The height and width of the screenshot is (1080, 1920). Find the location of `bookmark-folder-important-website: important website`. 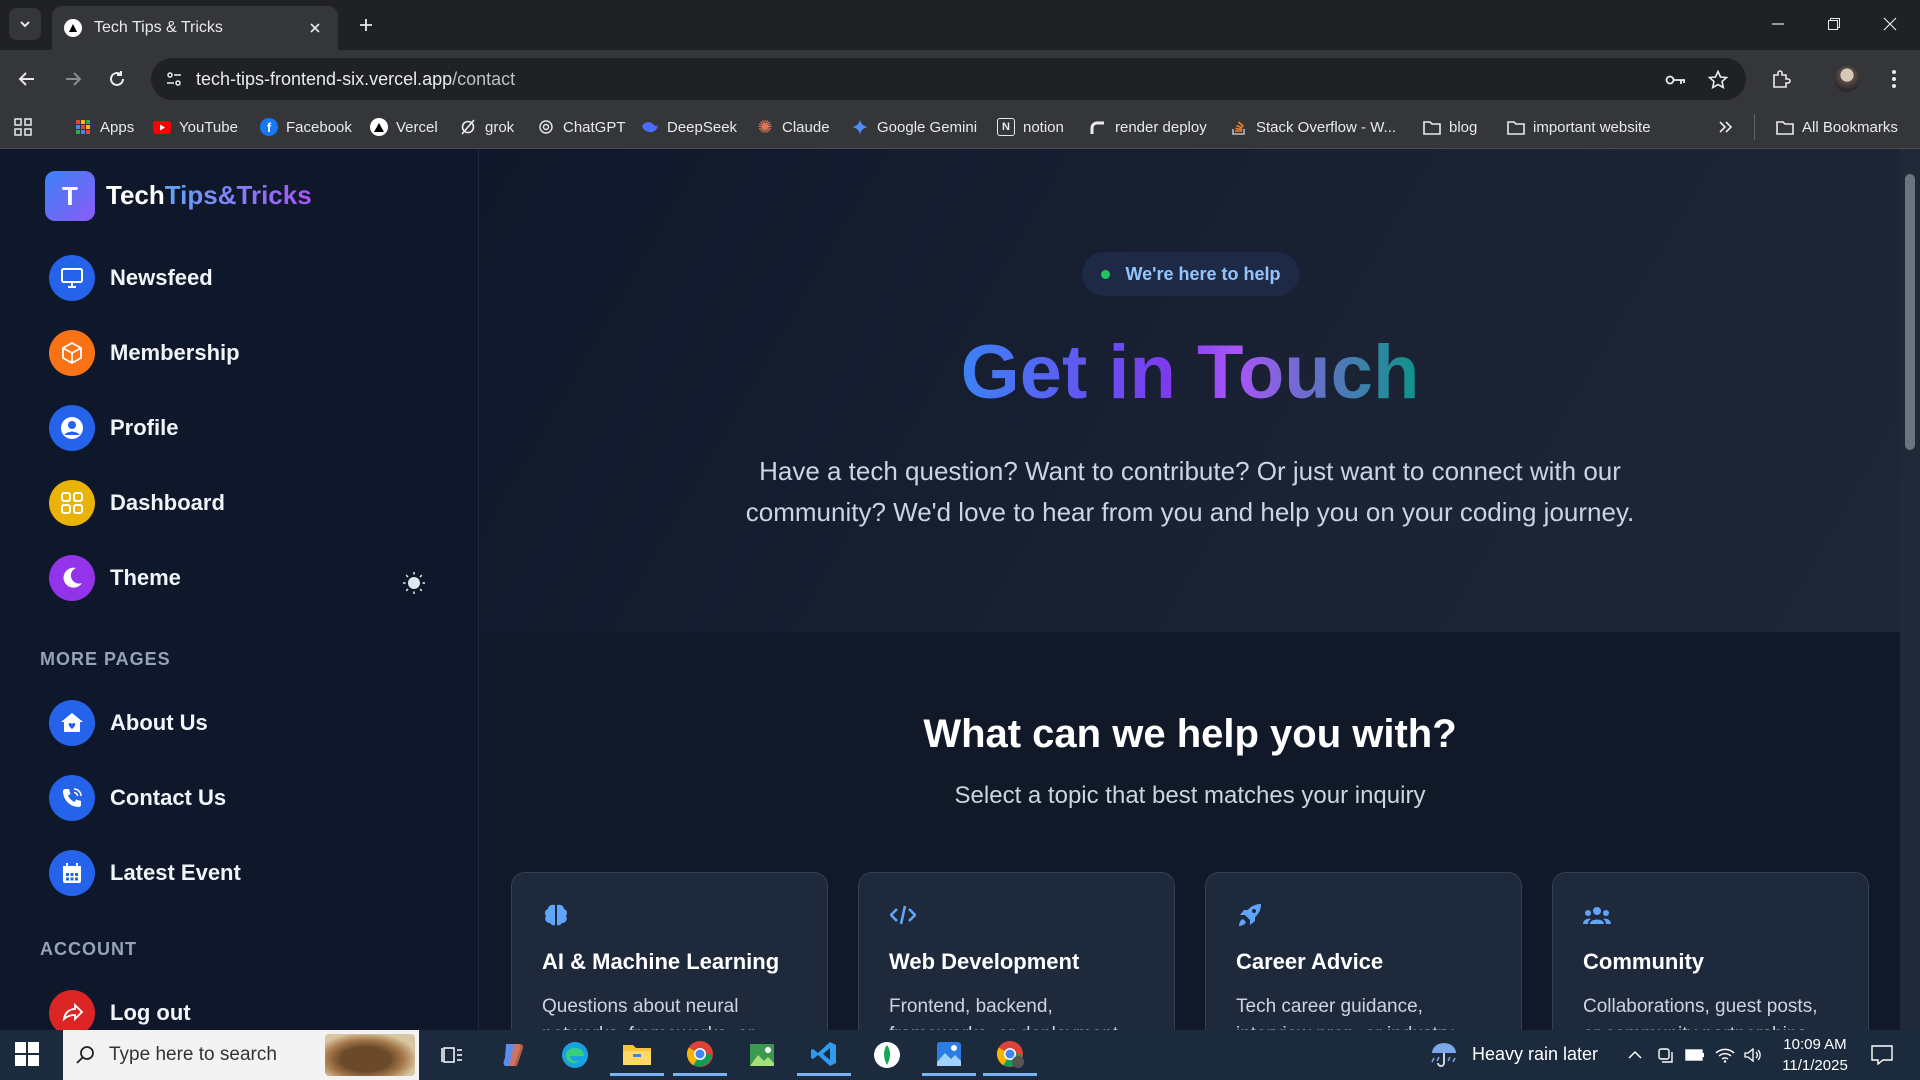

bookmark-folder-important-website: important website is located at coordinates (1579, 127).